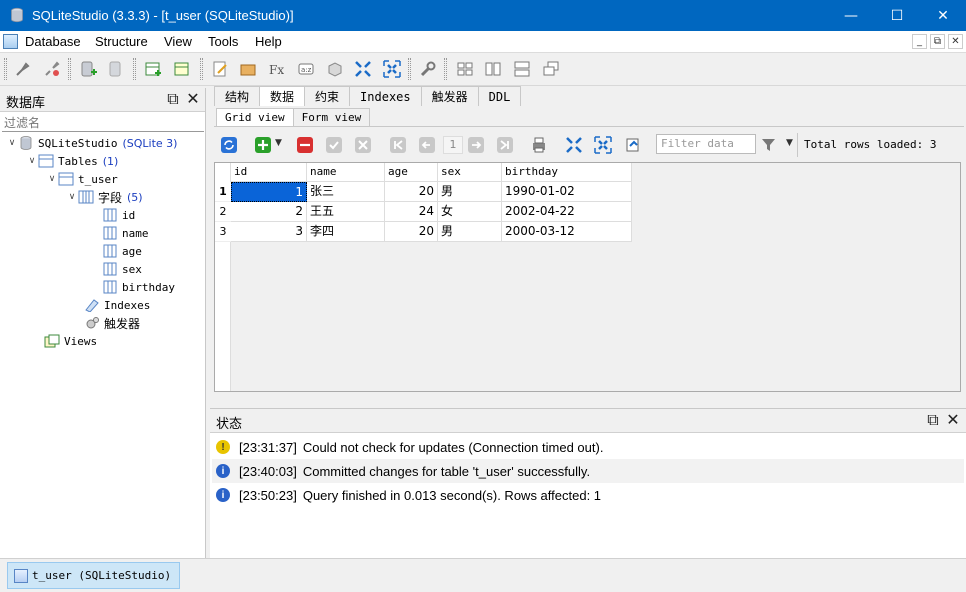 This screenshot has width=966, height=592. Describe the element at coordinates (346, 232) in the screenshot. I see `cell-name: 李四` at that location.